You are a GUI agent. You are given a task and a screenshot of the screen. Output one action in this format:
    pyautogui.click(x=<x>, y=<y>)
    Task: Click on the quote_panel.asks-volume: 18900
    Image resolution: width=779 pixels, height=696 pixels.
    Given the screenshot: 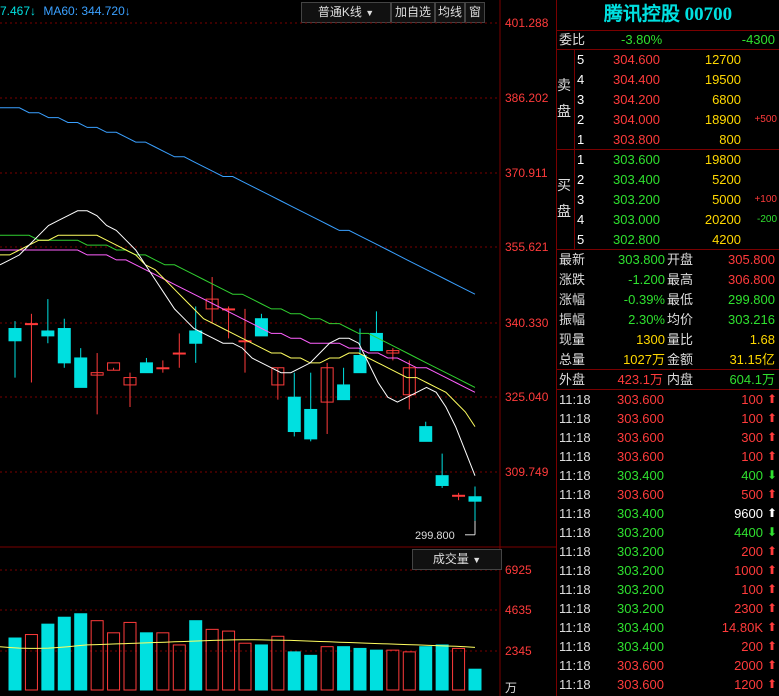 What is the action you would take?
    pyautogui.click(x=722, y=119)
    